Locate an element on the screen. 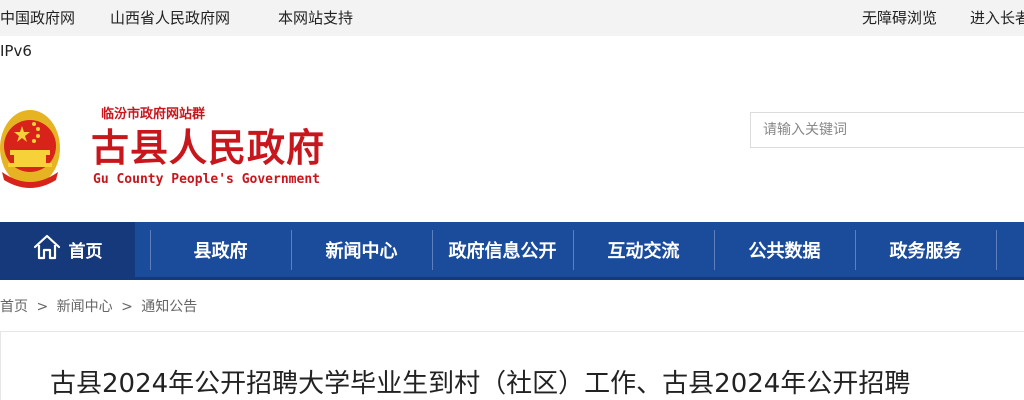  nav-item-gov-services: 政务服务 is located at coordinates (925, 249).